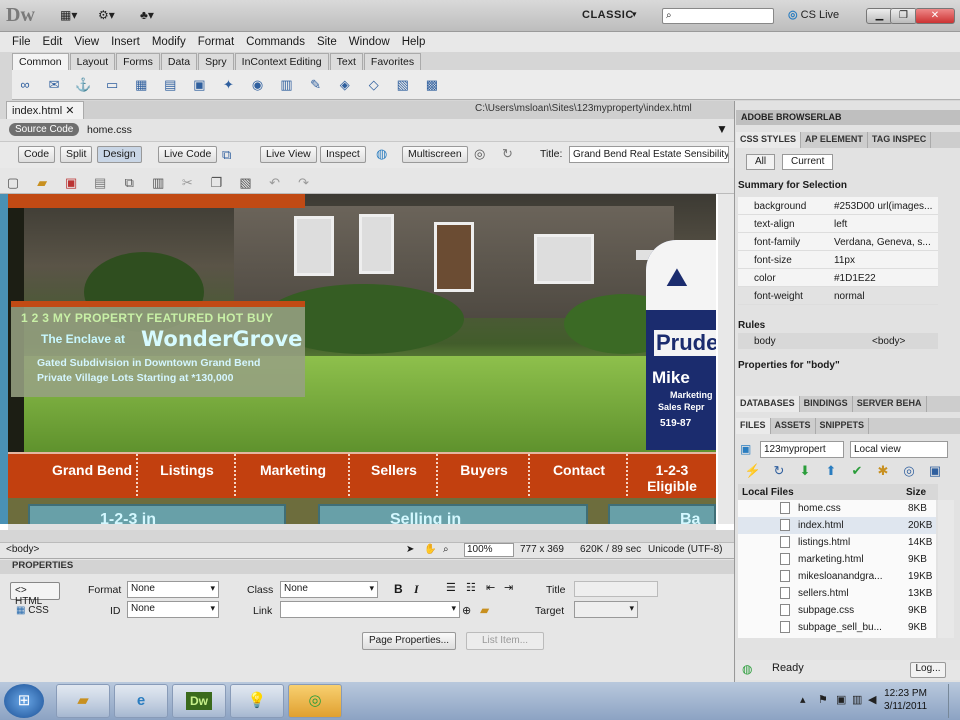 The width and height of the screenshot is (960, 720). Describe the element at coordinates (490, 587) in the screenshot. I see `outdent-icon: ⇤` at that location.